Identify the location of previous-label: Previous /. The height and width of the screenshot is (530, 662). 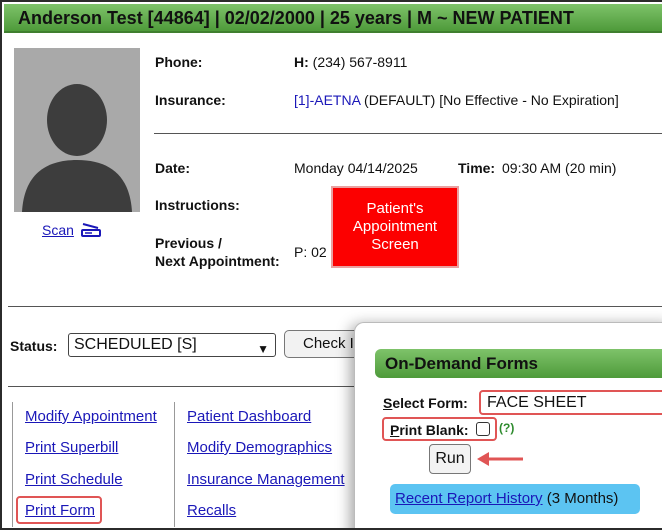
(188, 243).